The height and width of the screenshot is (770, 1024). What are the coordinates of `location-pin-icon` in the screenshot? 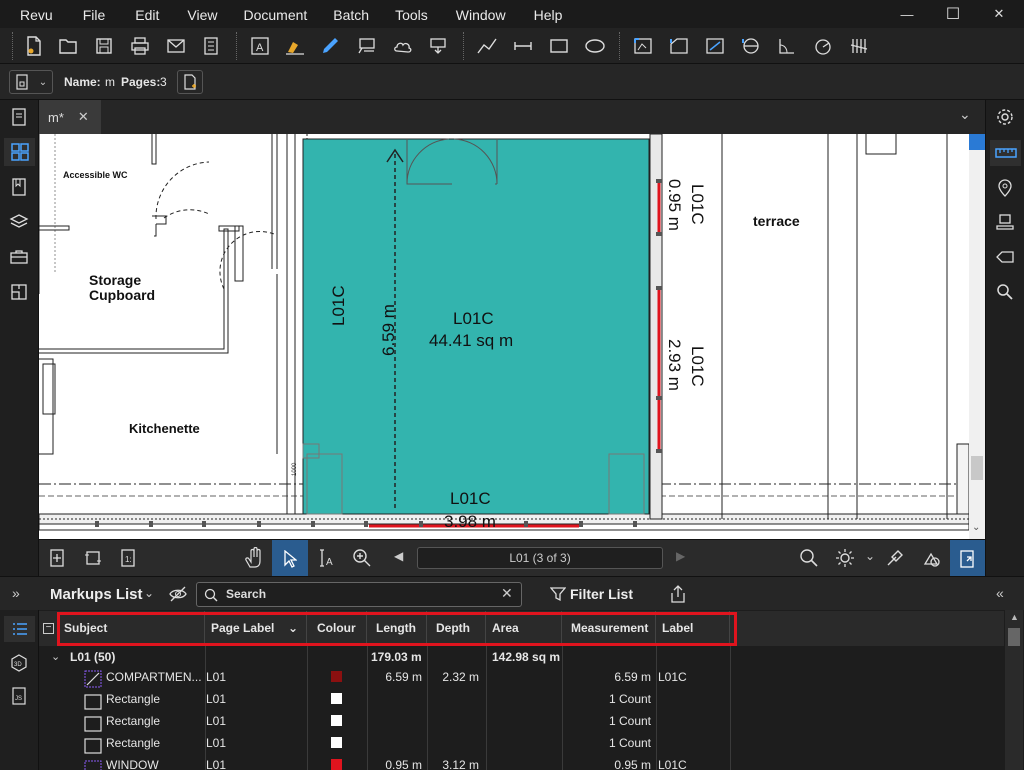 It's located at (1005, 188).